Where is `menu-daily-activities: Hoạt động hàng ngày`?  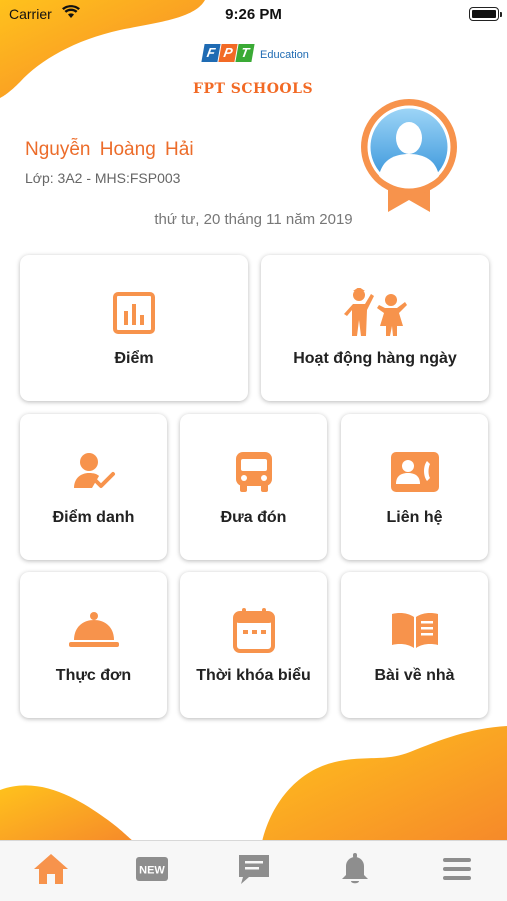 menu-daily-activities: Hoạt động hàng ngày is located at coordinates (375, 328).